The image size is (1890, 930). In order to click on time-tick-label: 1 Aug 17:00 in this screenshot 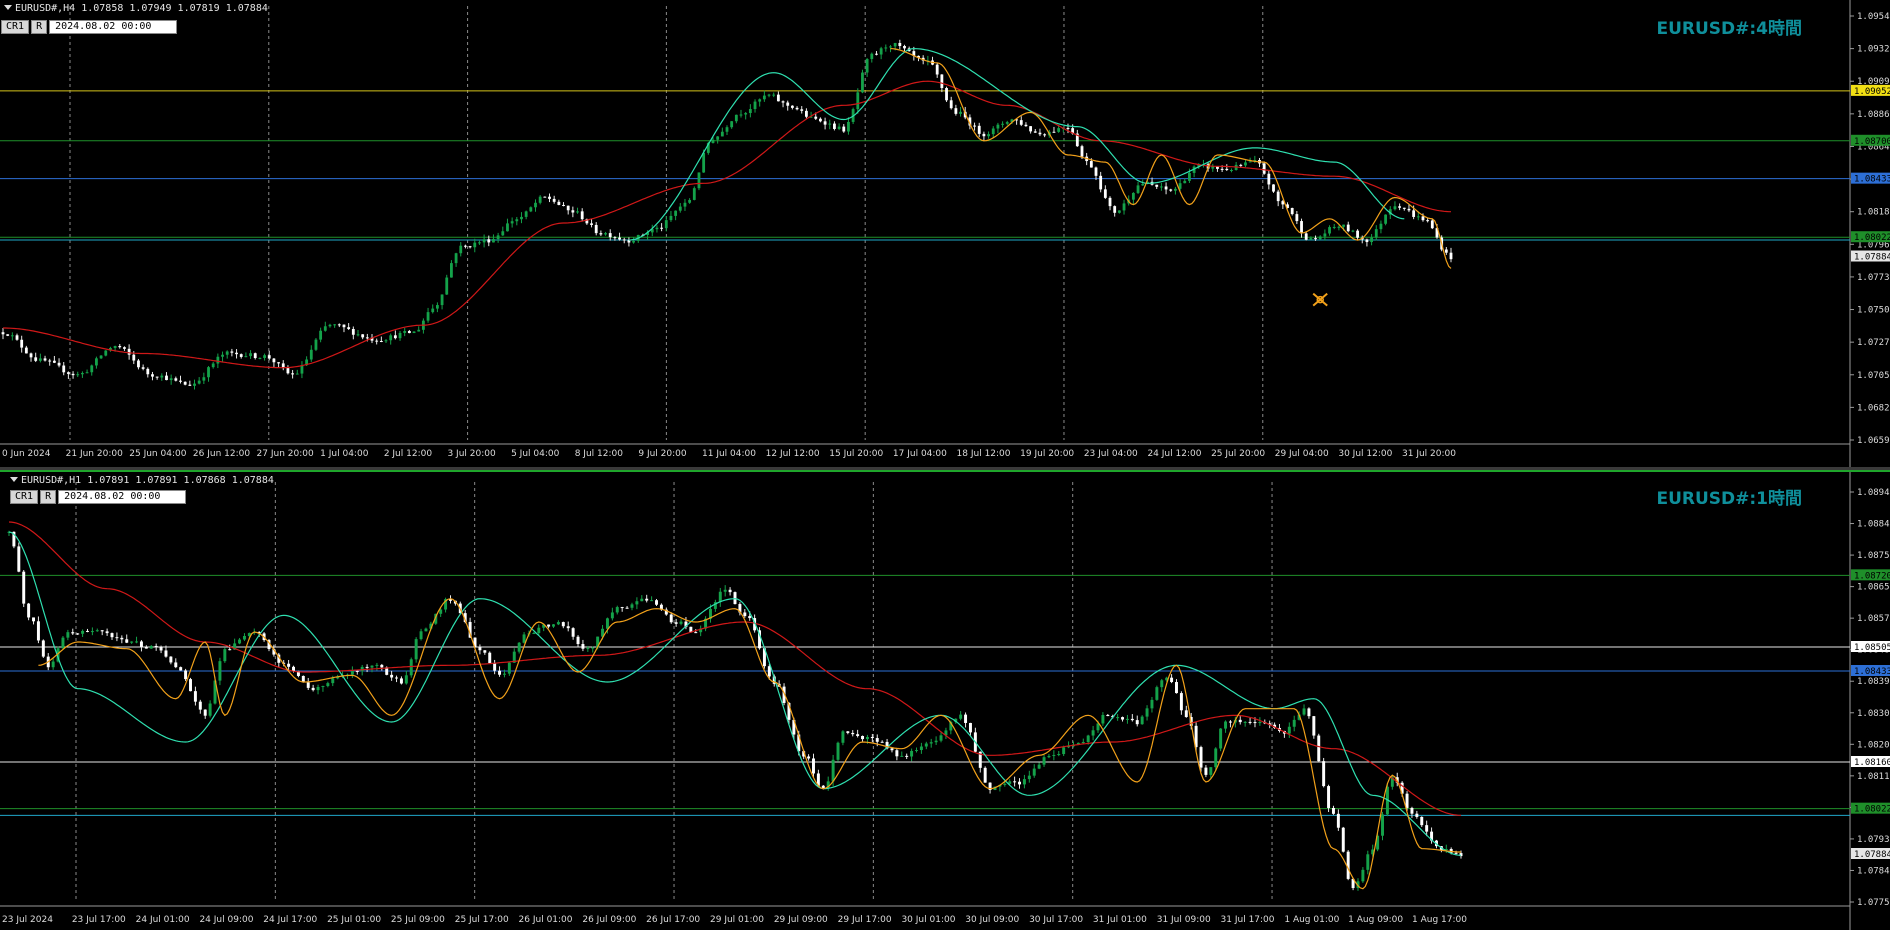, I will do `click(1439, 920)`.